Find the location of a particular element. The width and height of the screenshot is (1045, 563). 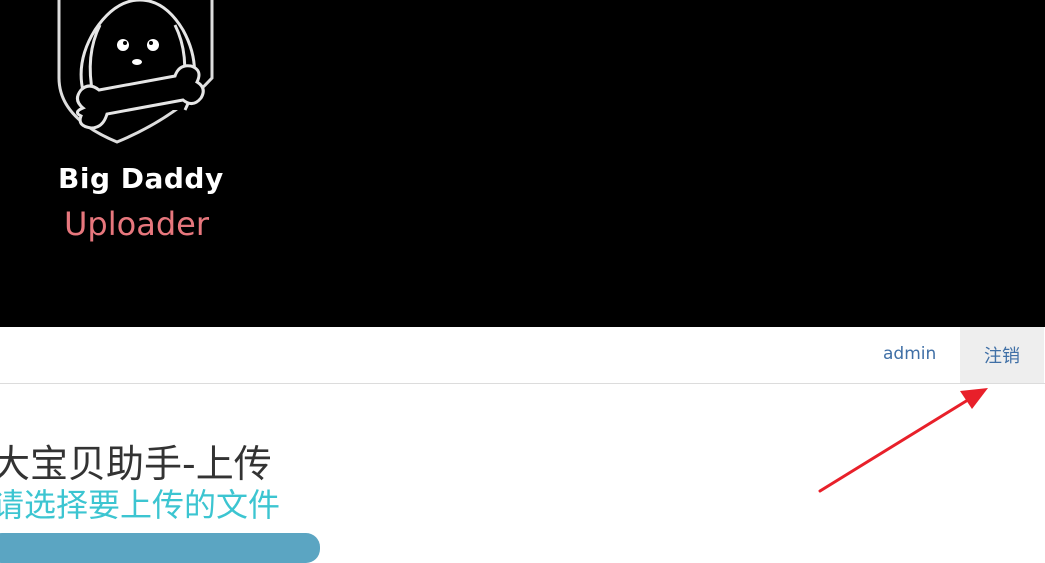

top-navbar: admin 注销 is located at coordinates (522, 355).